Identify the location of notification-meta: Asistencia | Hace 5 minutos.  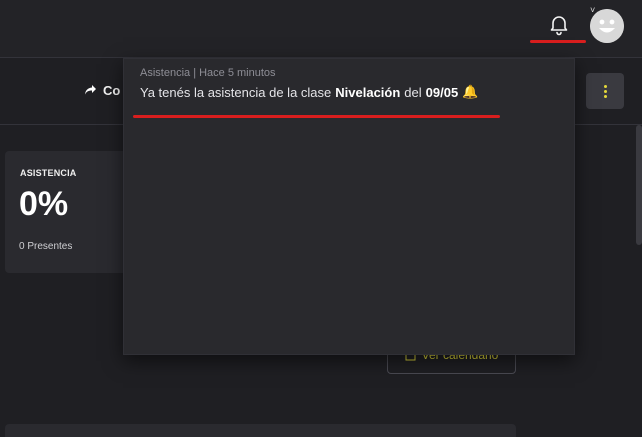
(208, 73).